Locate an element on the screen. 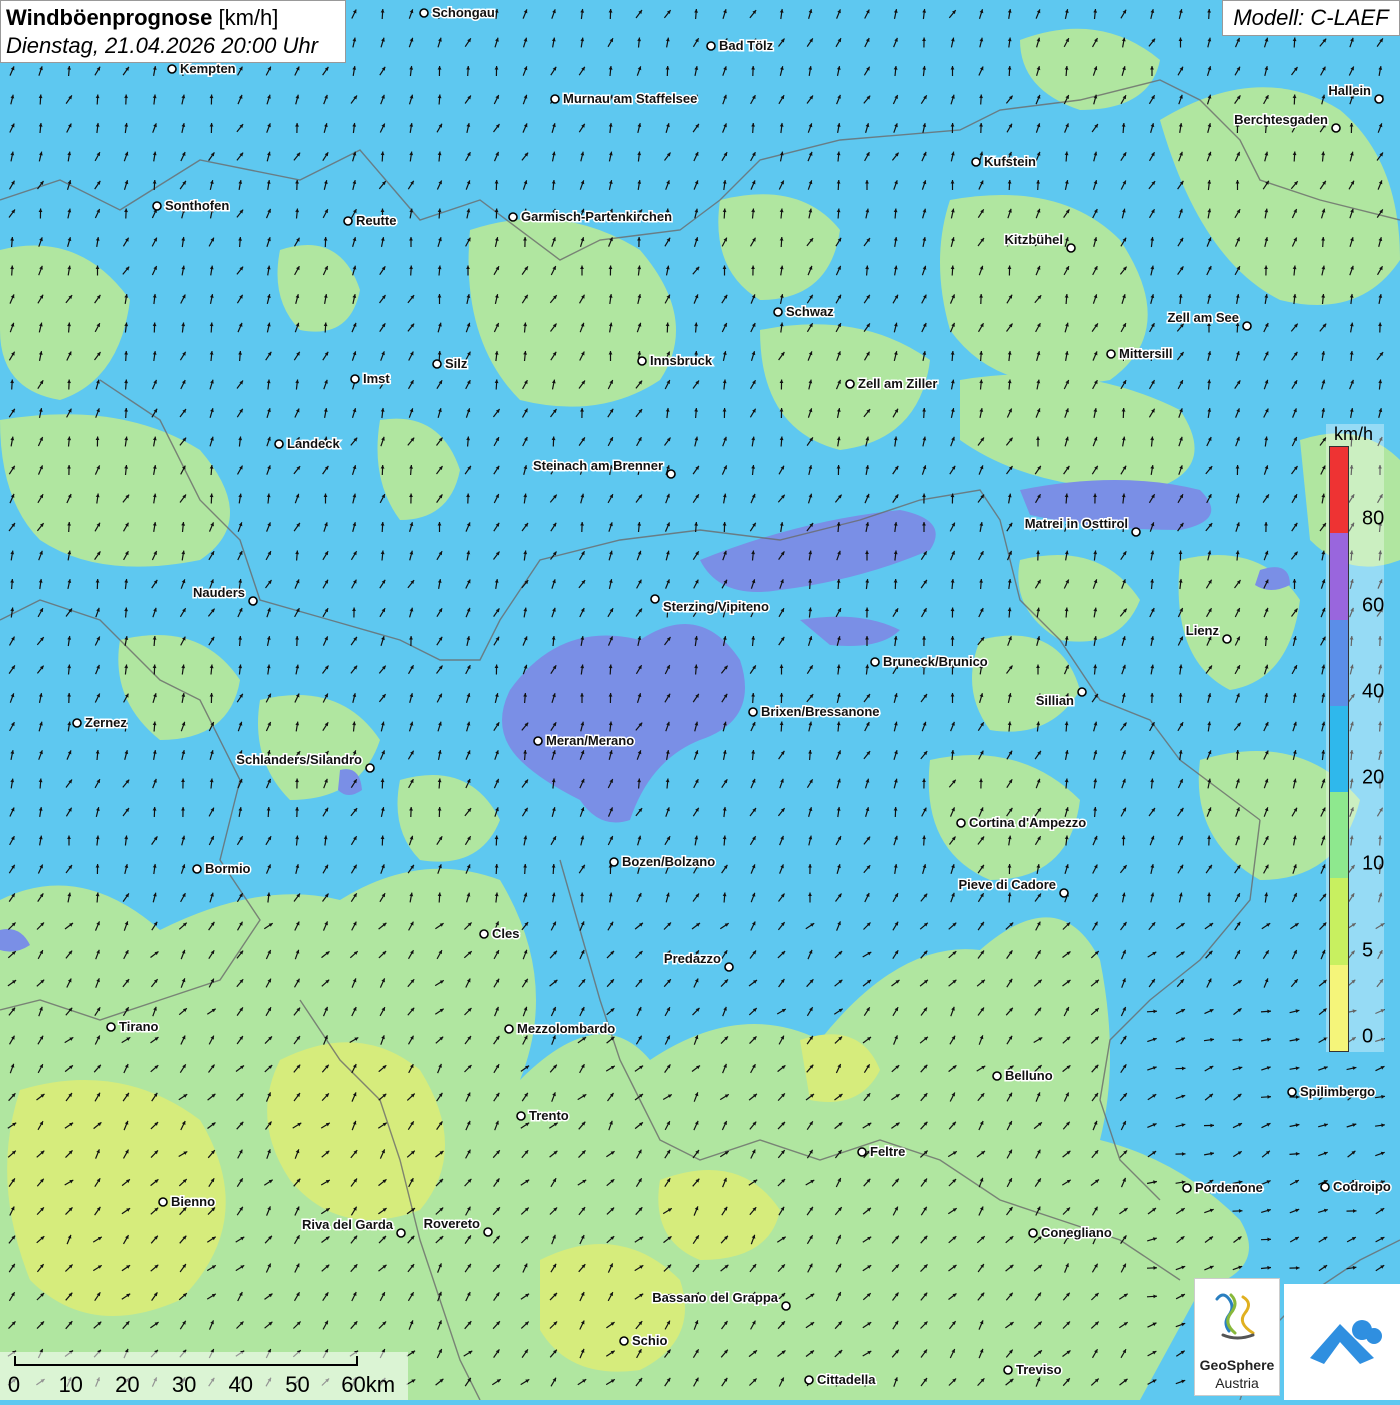 The width and height of the screenshot is (1400, 1405). place-marker: Murnau am Staffelsee is located at coordinates (624, 98).